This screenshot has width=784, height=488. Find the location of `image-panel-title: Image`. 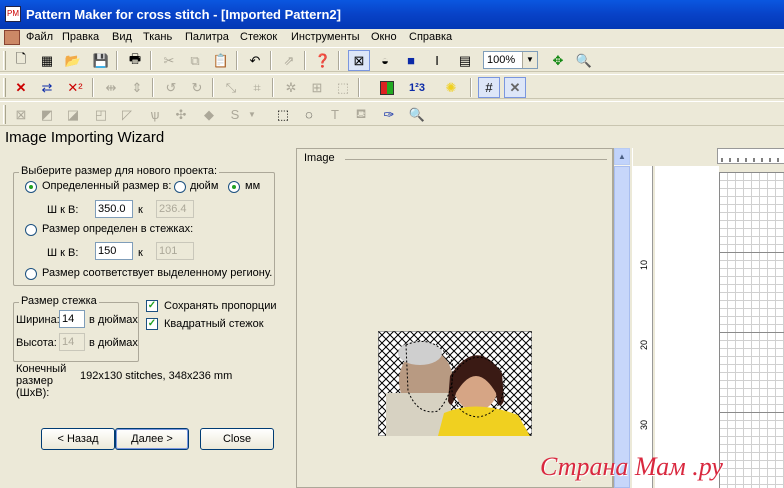

image-panel-title: Image is located at coordinates (319, 158).